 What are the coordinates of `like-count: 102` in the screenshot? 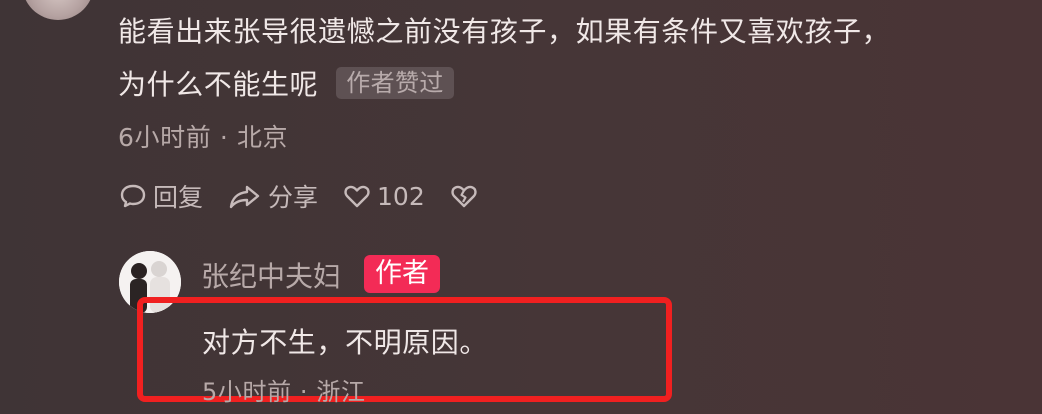 It's located at (401, 196).